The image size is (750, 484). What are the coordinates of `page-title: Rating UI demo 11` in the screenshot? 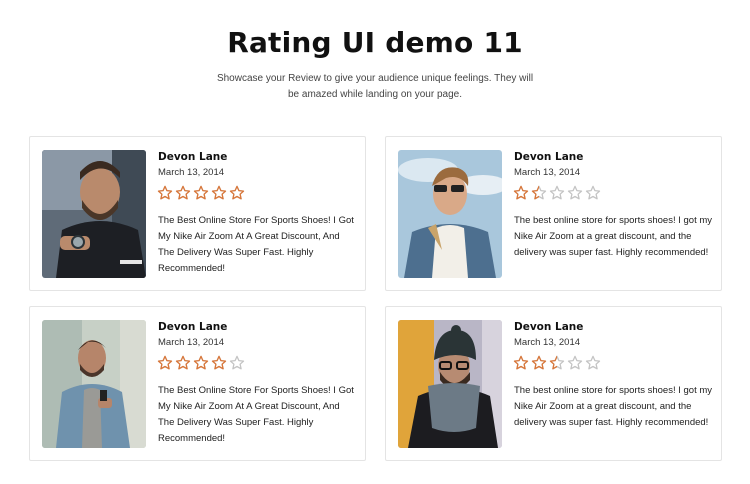 It's located at (375, 42).